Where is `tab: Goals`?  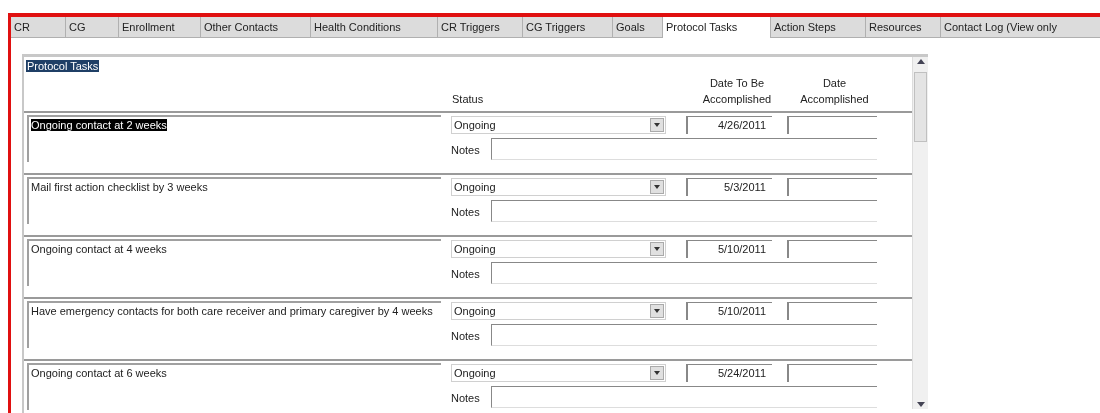
tab: Goals is located at coordinates (638, 27).